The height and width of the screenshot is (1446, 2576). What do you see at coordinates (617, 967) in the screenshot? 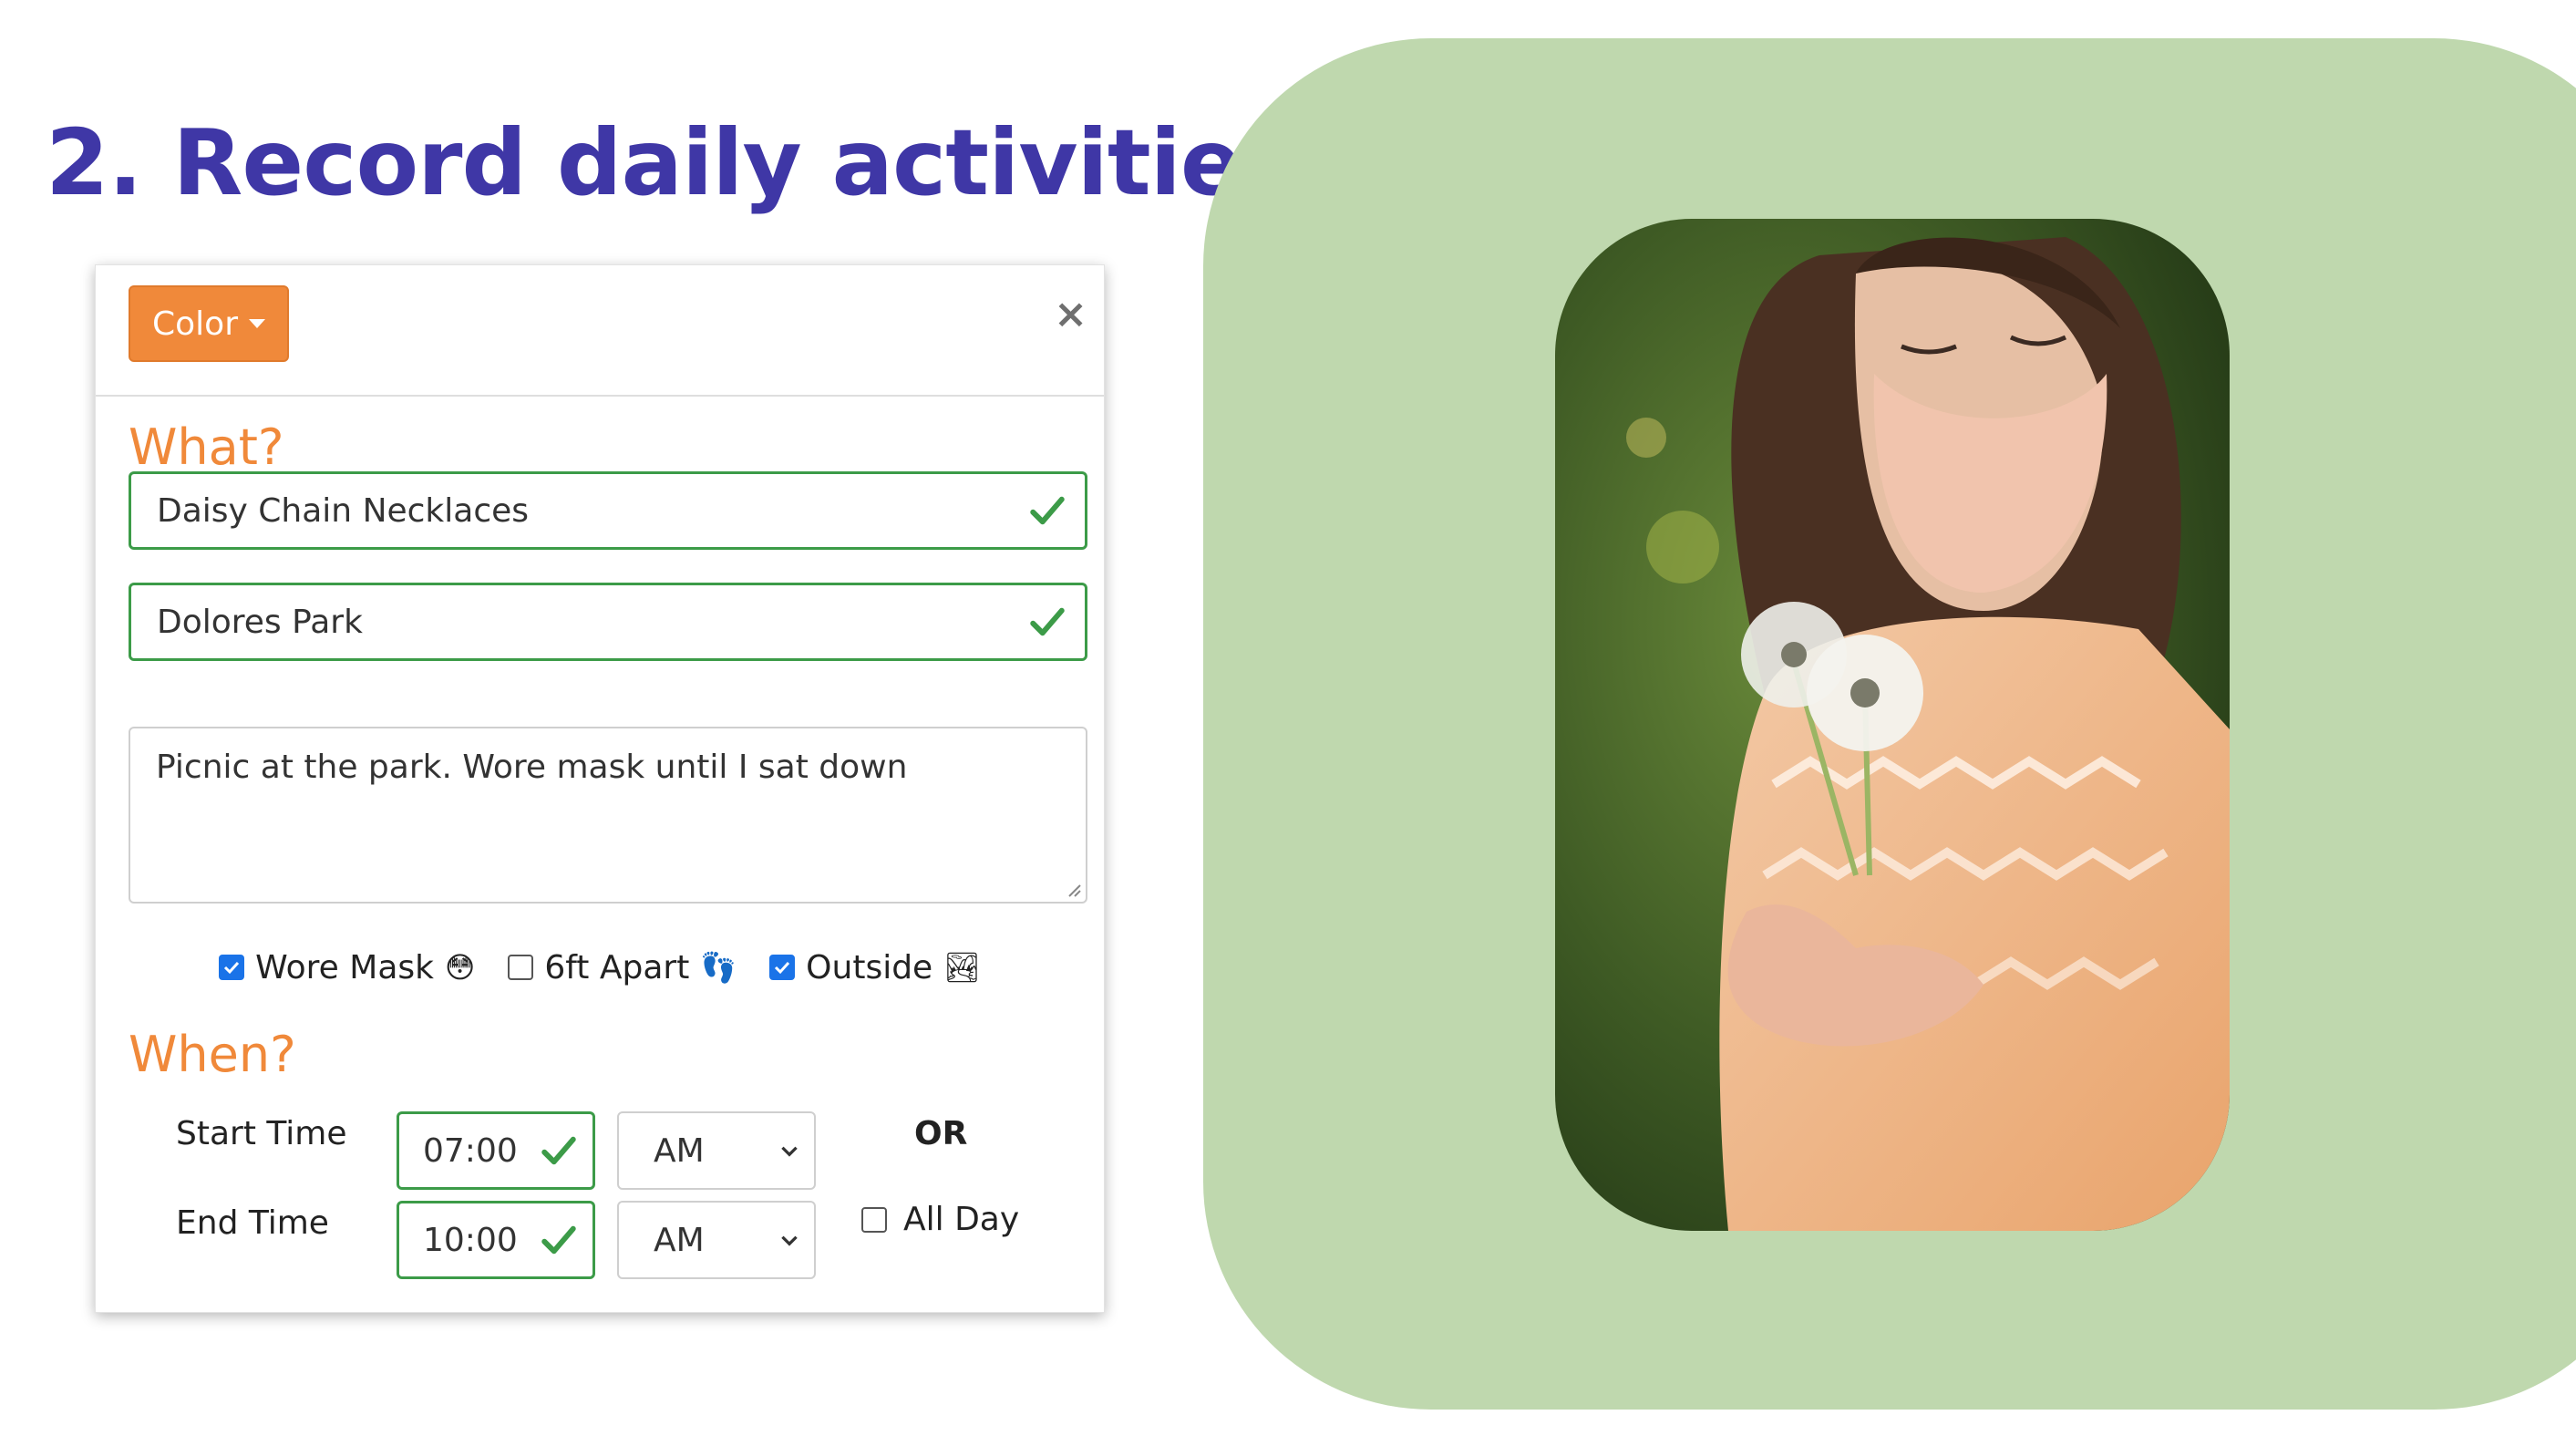
I see `six-ft-label: 6ft Apart` at bounding box center [617, 967].